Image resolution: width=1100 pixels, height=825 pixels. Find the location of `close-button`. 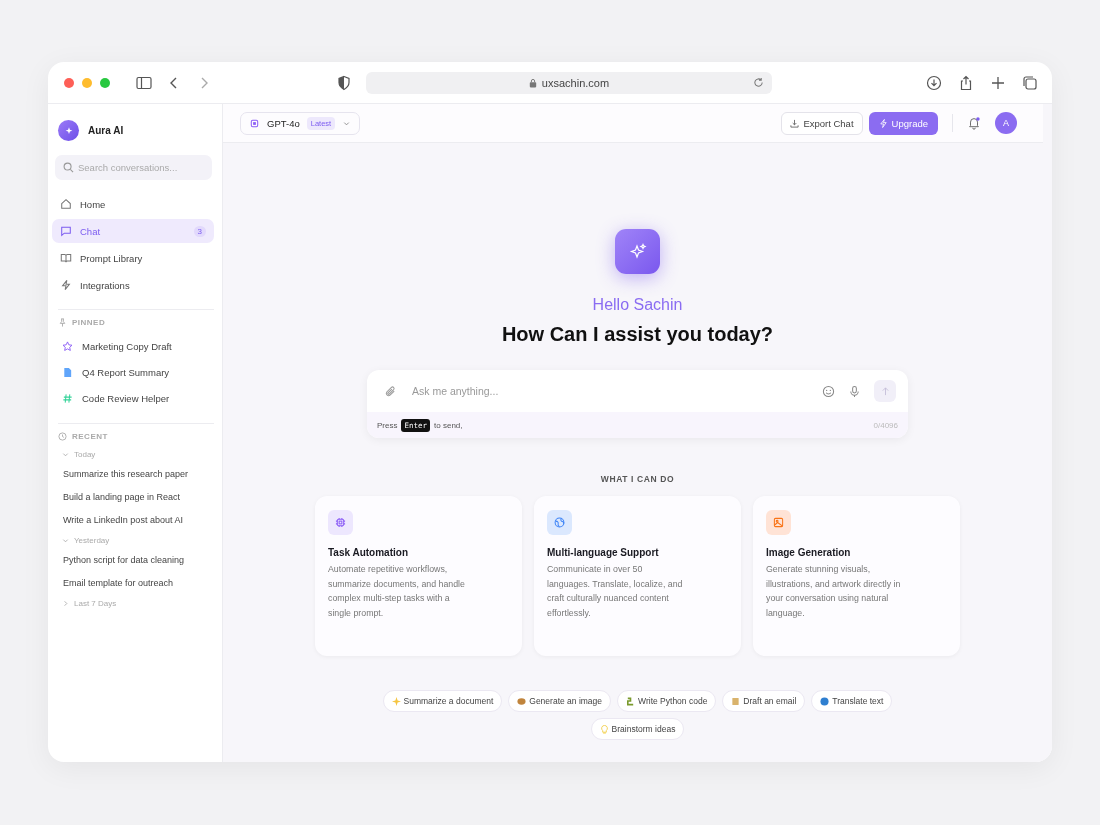

close-button is located at coordinates (69, 82).